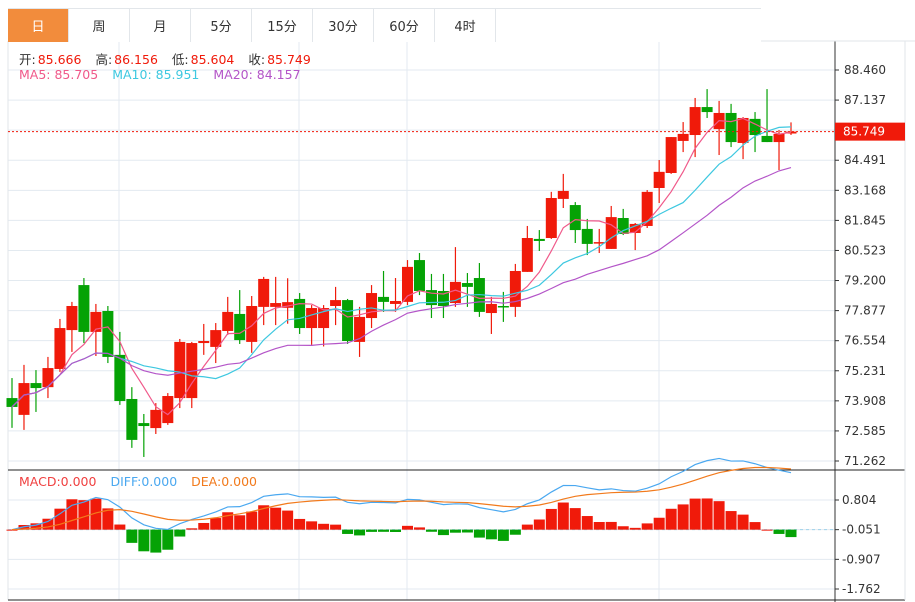  Describe the element at coordinates (865, 371) in the screenshot. I see `y-tick-label: 75.231` at that location.